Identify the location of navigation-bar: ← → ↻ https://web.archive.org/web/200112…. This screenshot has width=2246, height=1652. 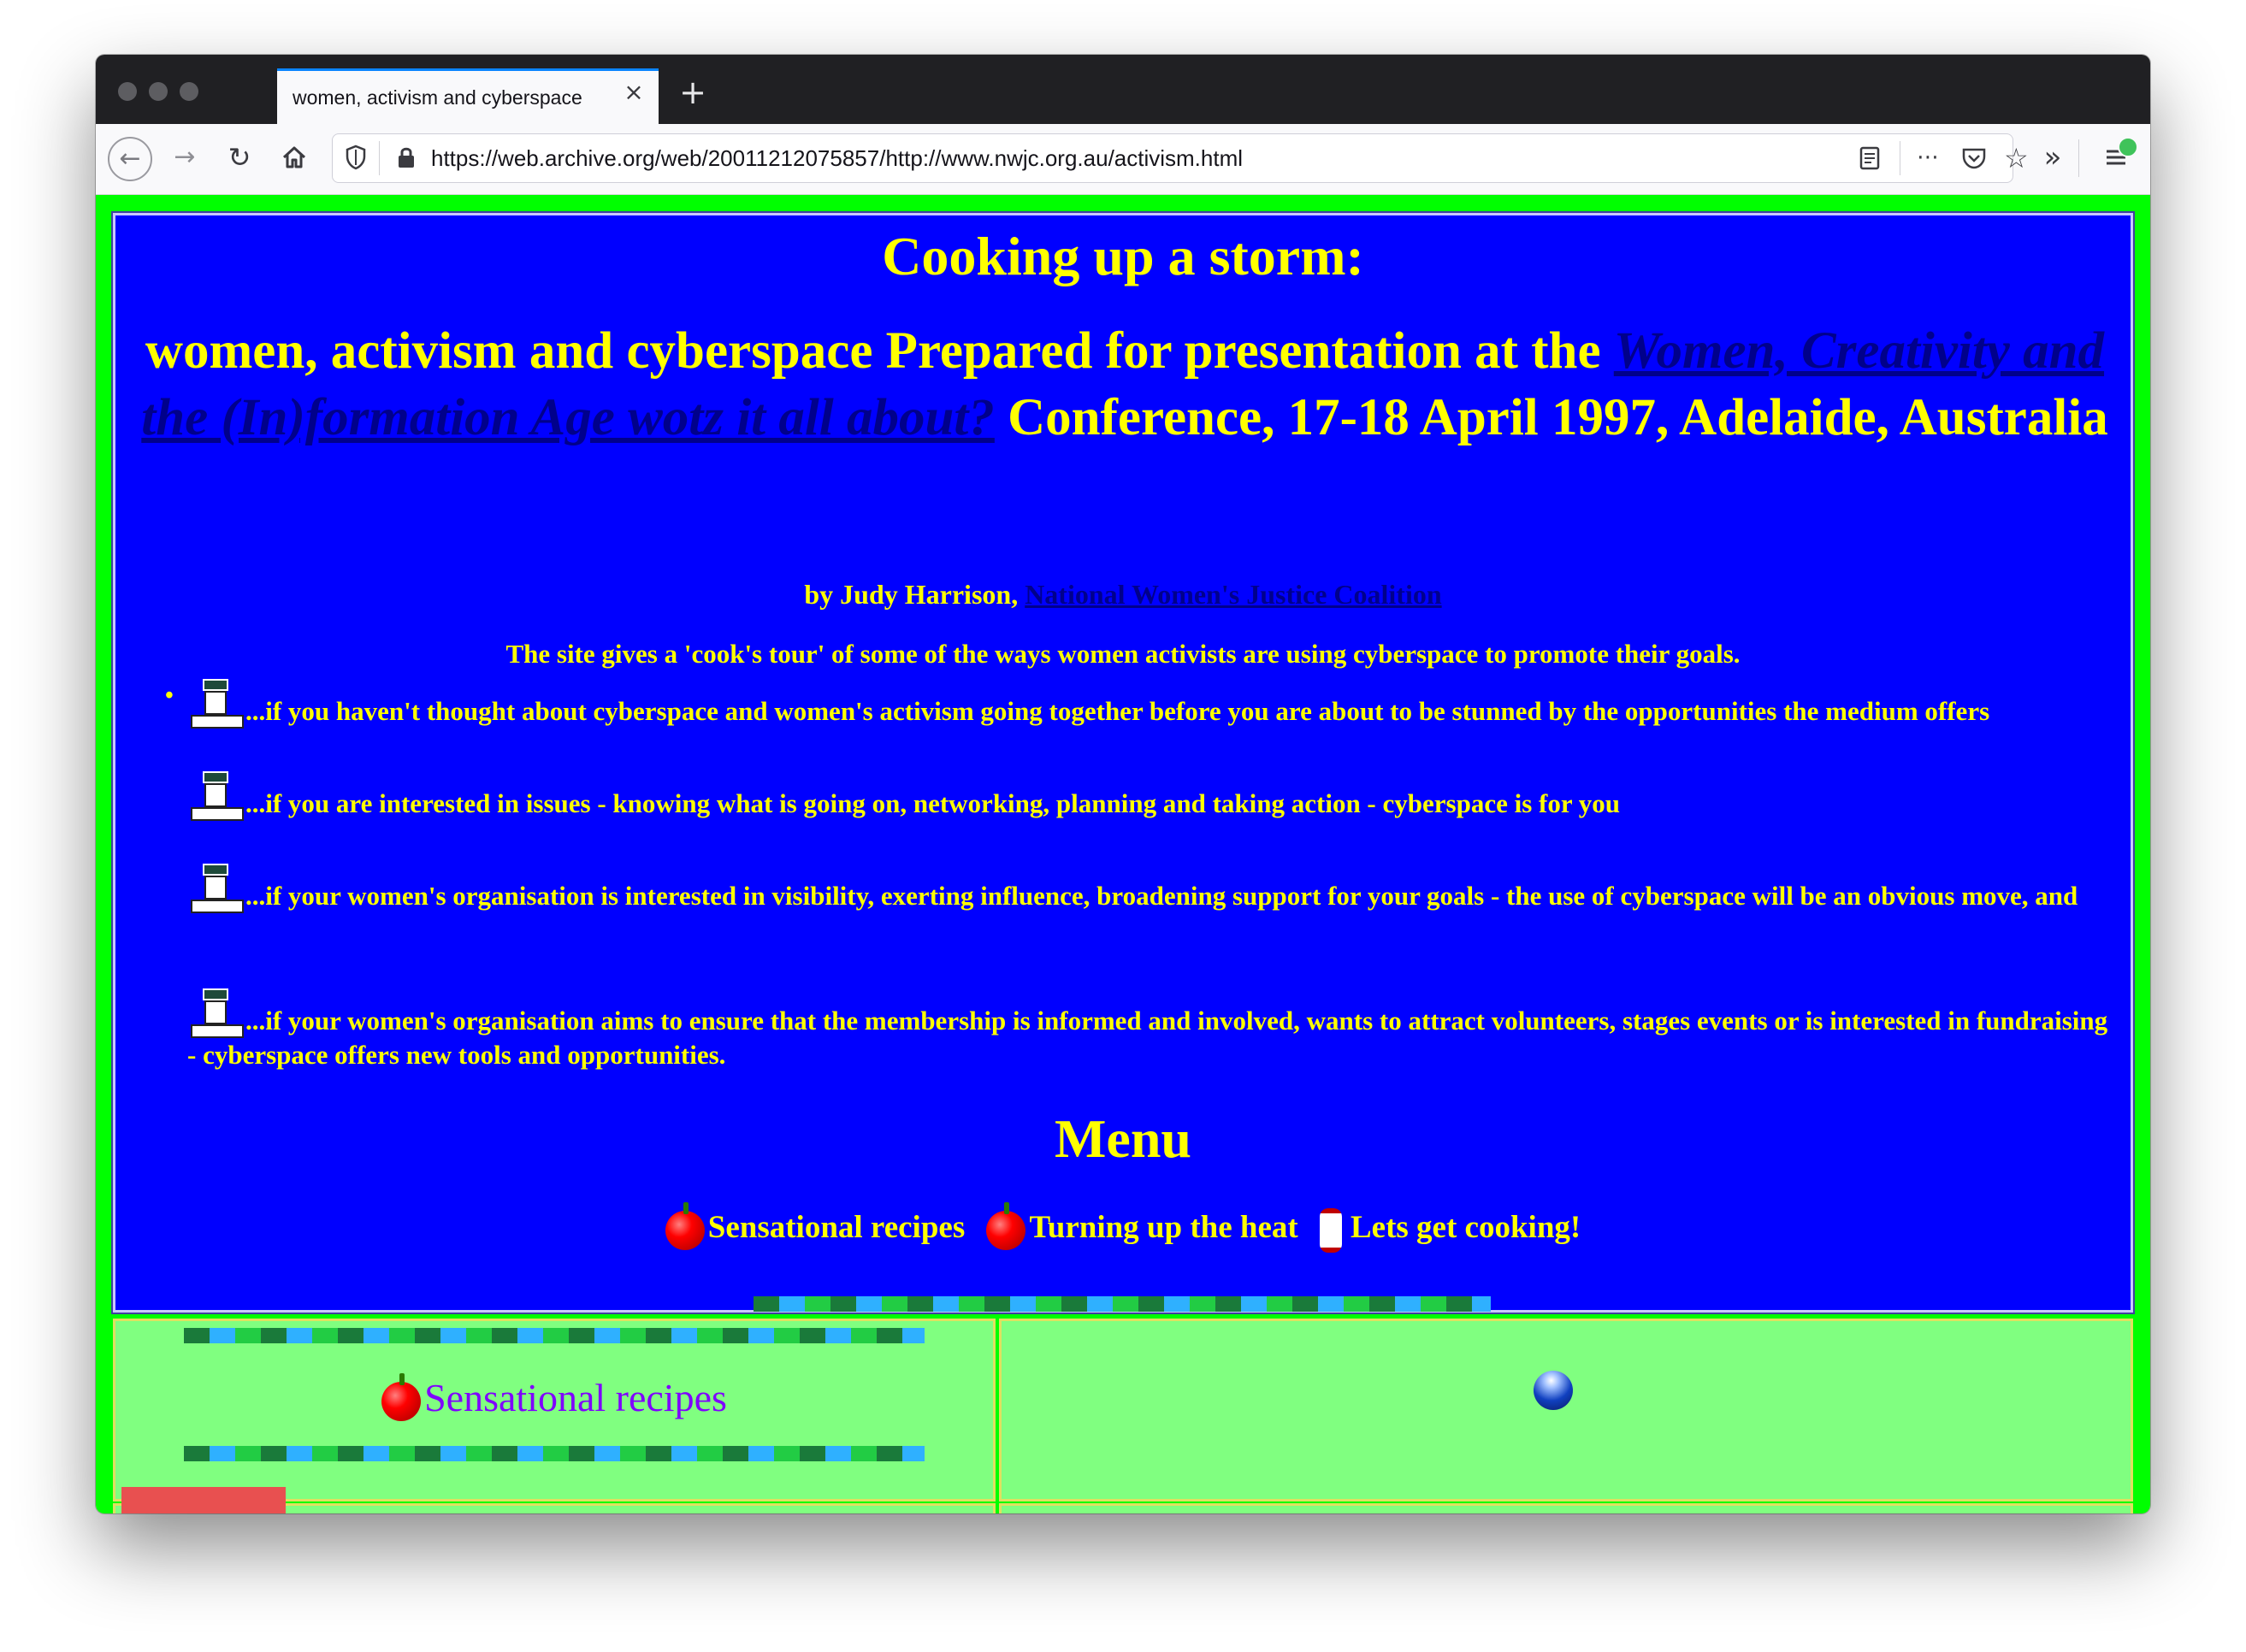
(1123, 159).